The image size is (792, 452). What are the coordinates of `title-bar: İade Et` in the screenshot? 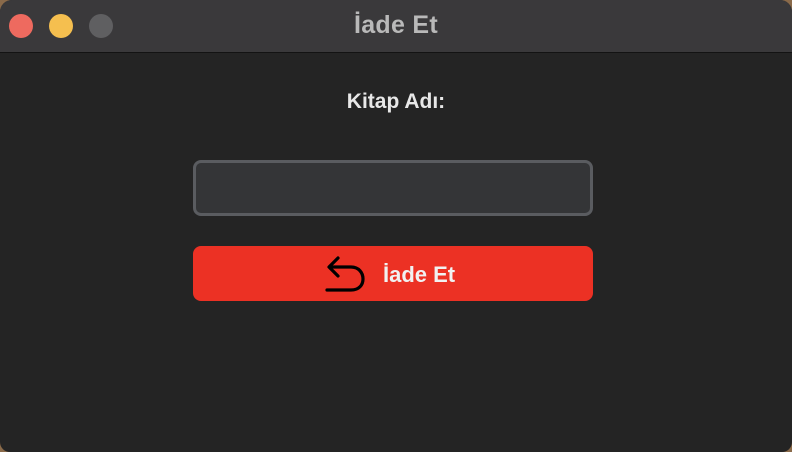 It's located at (396, 26).